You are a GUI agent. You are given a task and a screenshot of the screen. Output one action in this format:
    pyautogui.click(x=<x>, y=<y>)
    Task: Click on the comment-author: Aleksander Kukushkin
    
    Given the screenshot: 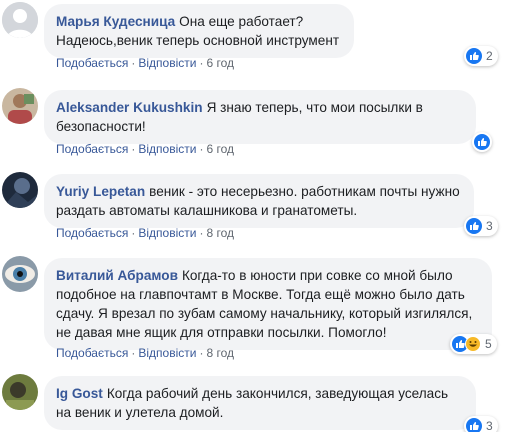 What is the action you would take?
    pyautogui.click(x=129, y=107)
    